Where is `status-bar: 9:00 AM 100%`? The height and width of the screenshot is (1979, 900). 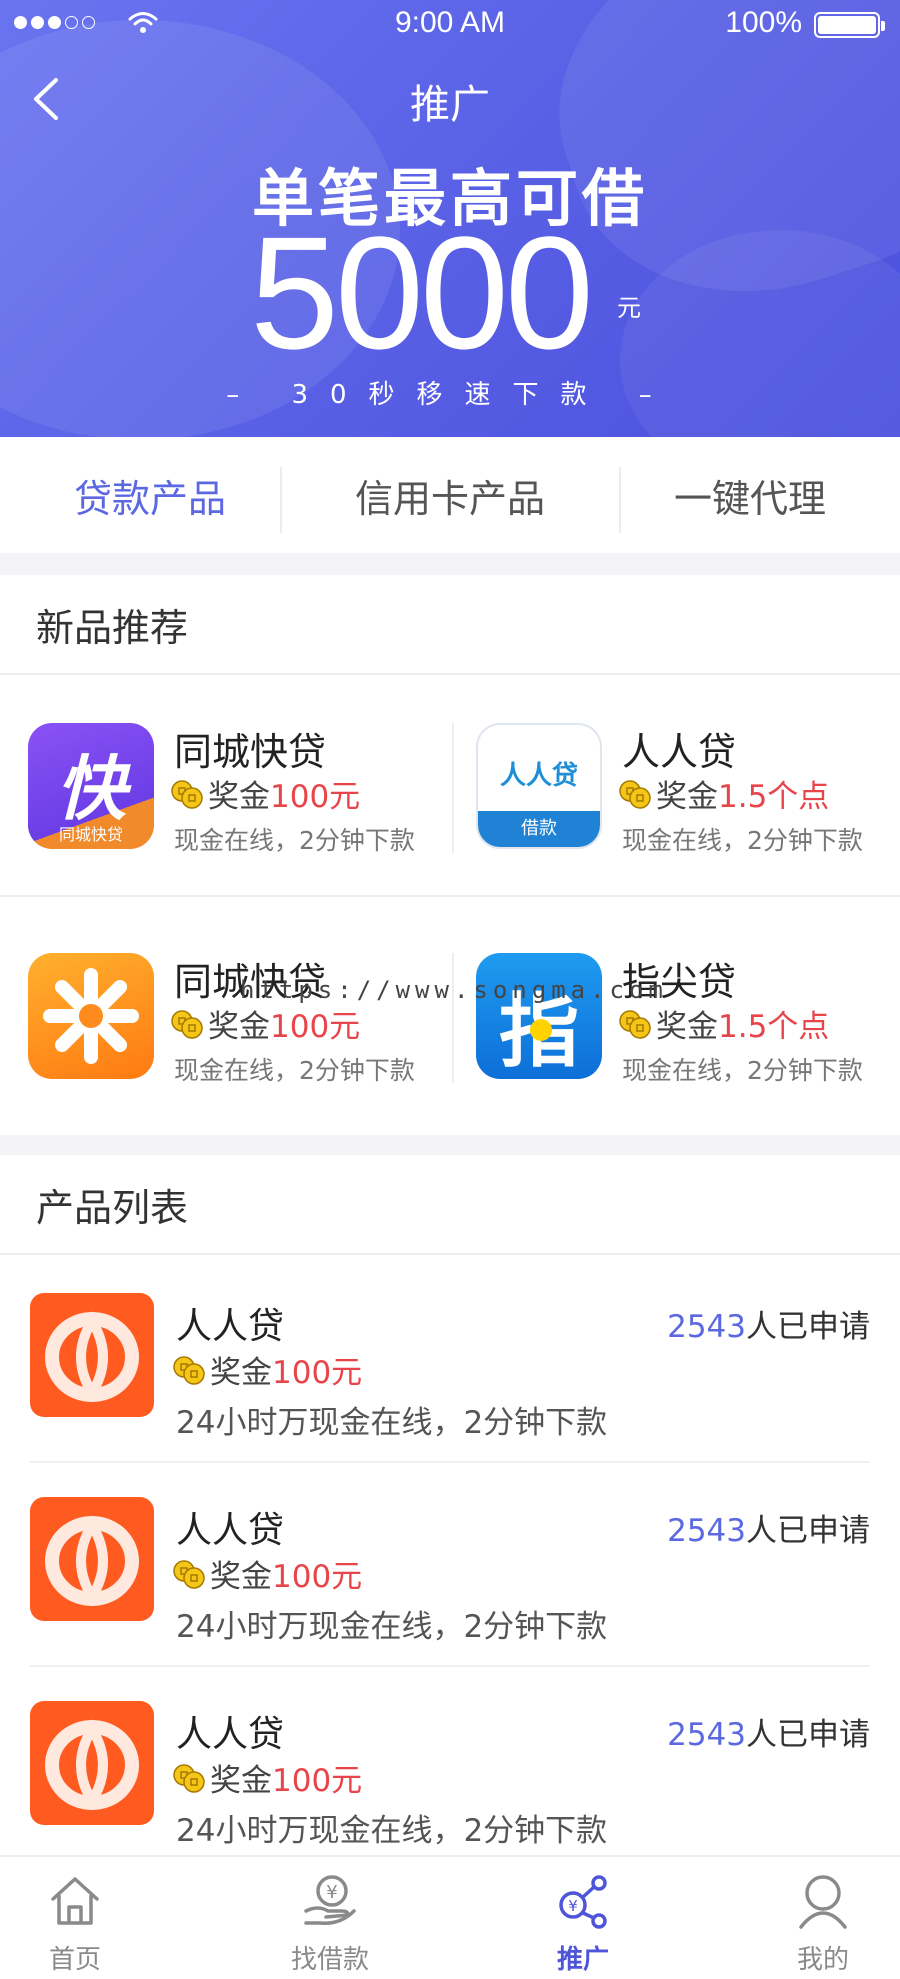
status-bar: 9:00 AM 100% is located at coordinates (450, 24).